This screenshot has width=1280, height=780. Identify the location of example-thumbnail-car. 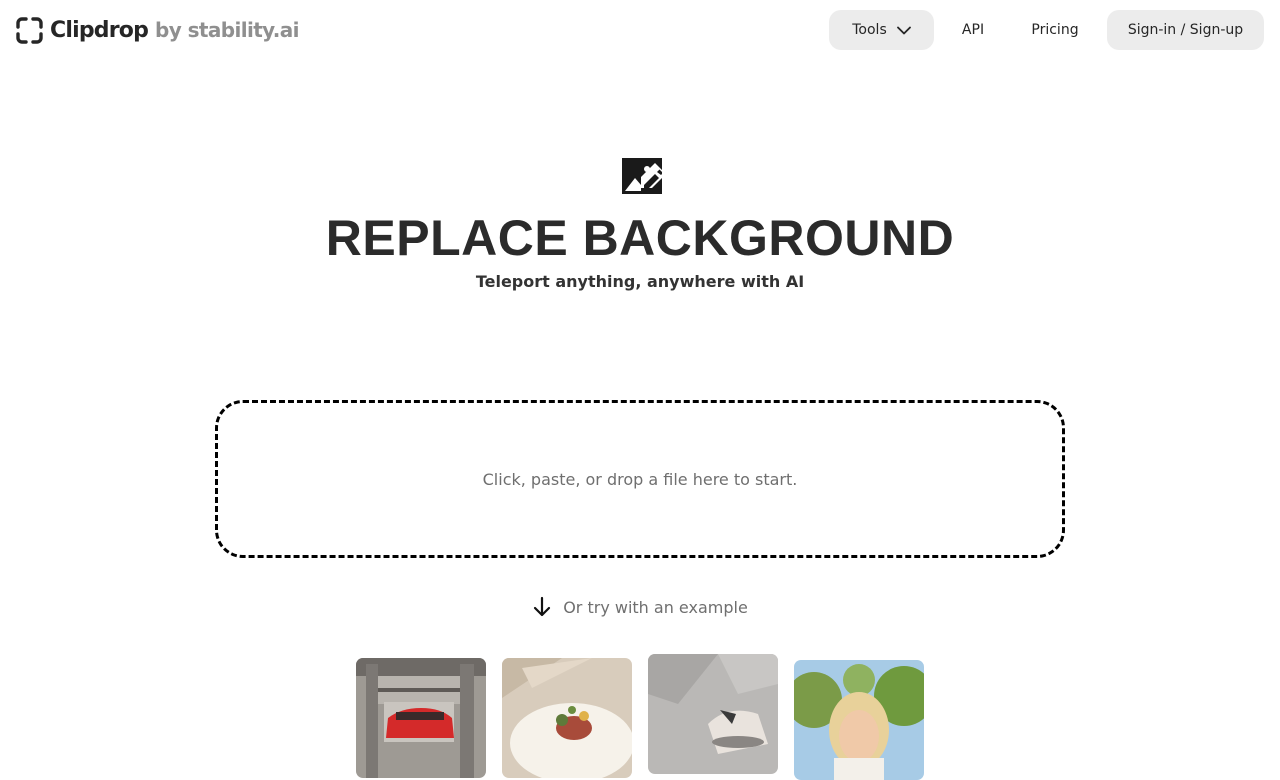
(421, 718).